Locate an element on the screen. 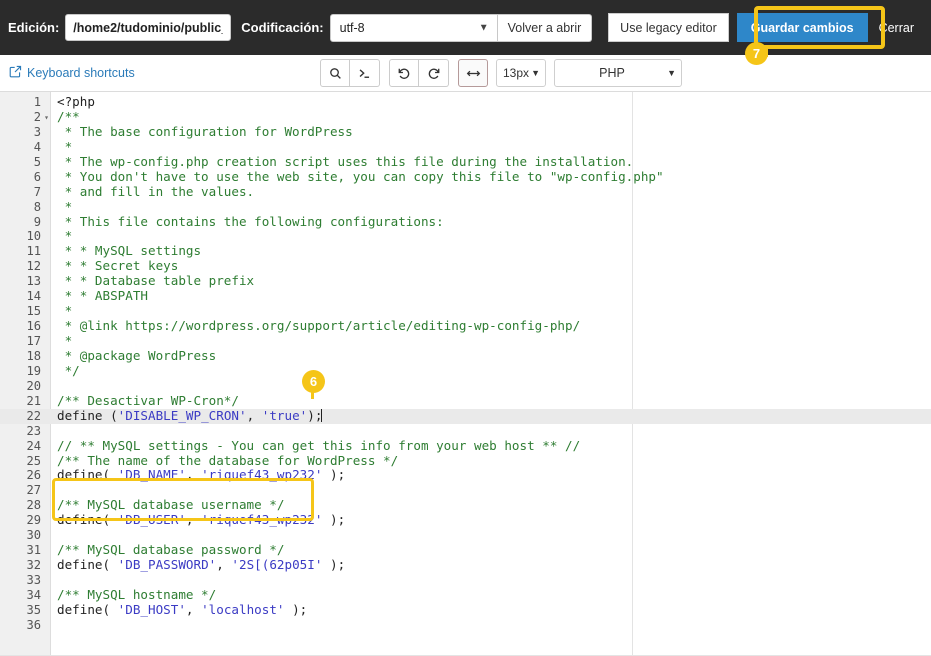  step-badge-7: 7 is located at coordinates (756, 53).